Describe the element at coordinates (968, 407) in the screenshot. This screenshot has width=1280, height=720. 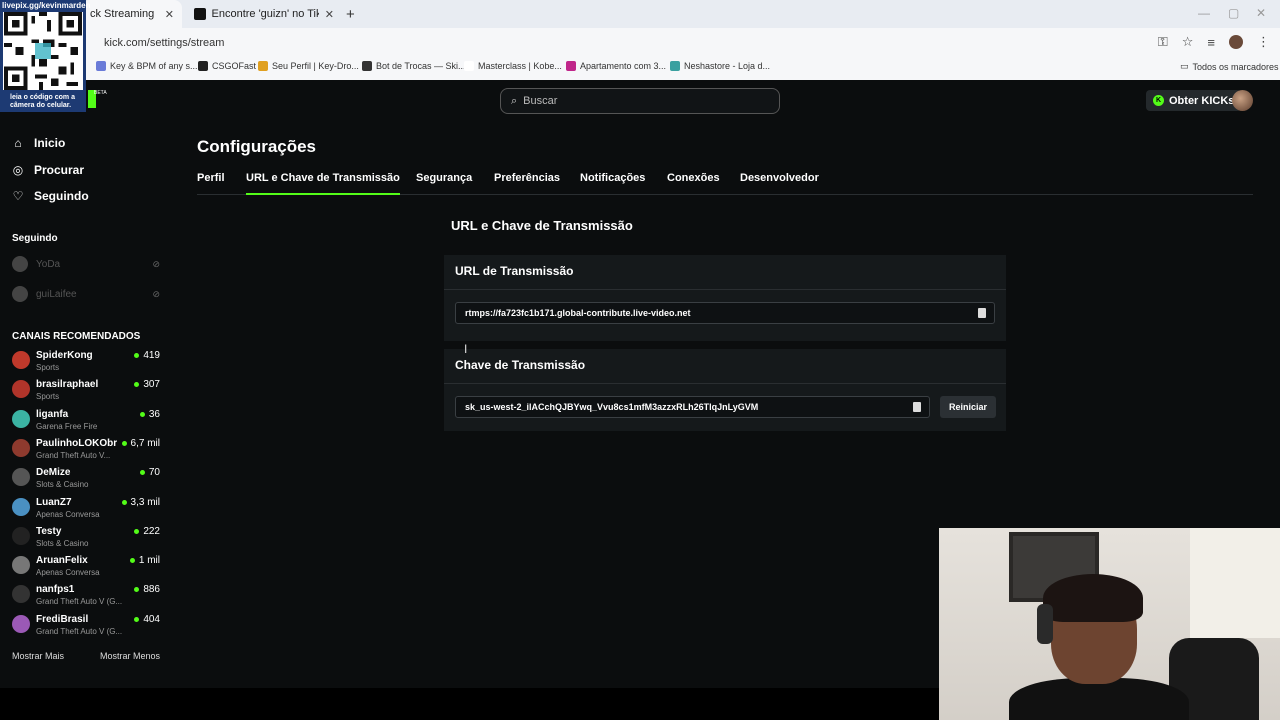
I see `reset-key-button: Reiniciar` at that location.